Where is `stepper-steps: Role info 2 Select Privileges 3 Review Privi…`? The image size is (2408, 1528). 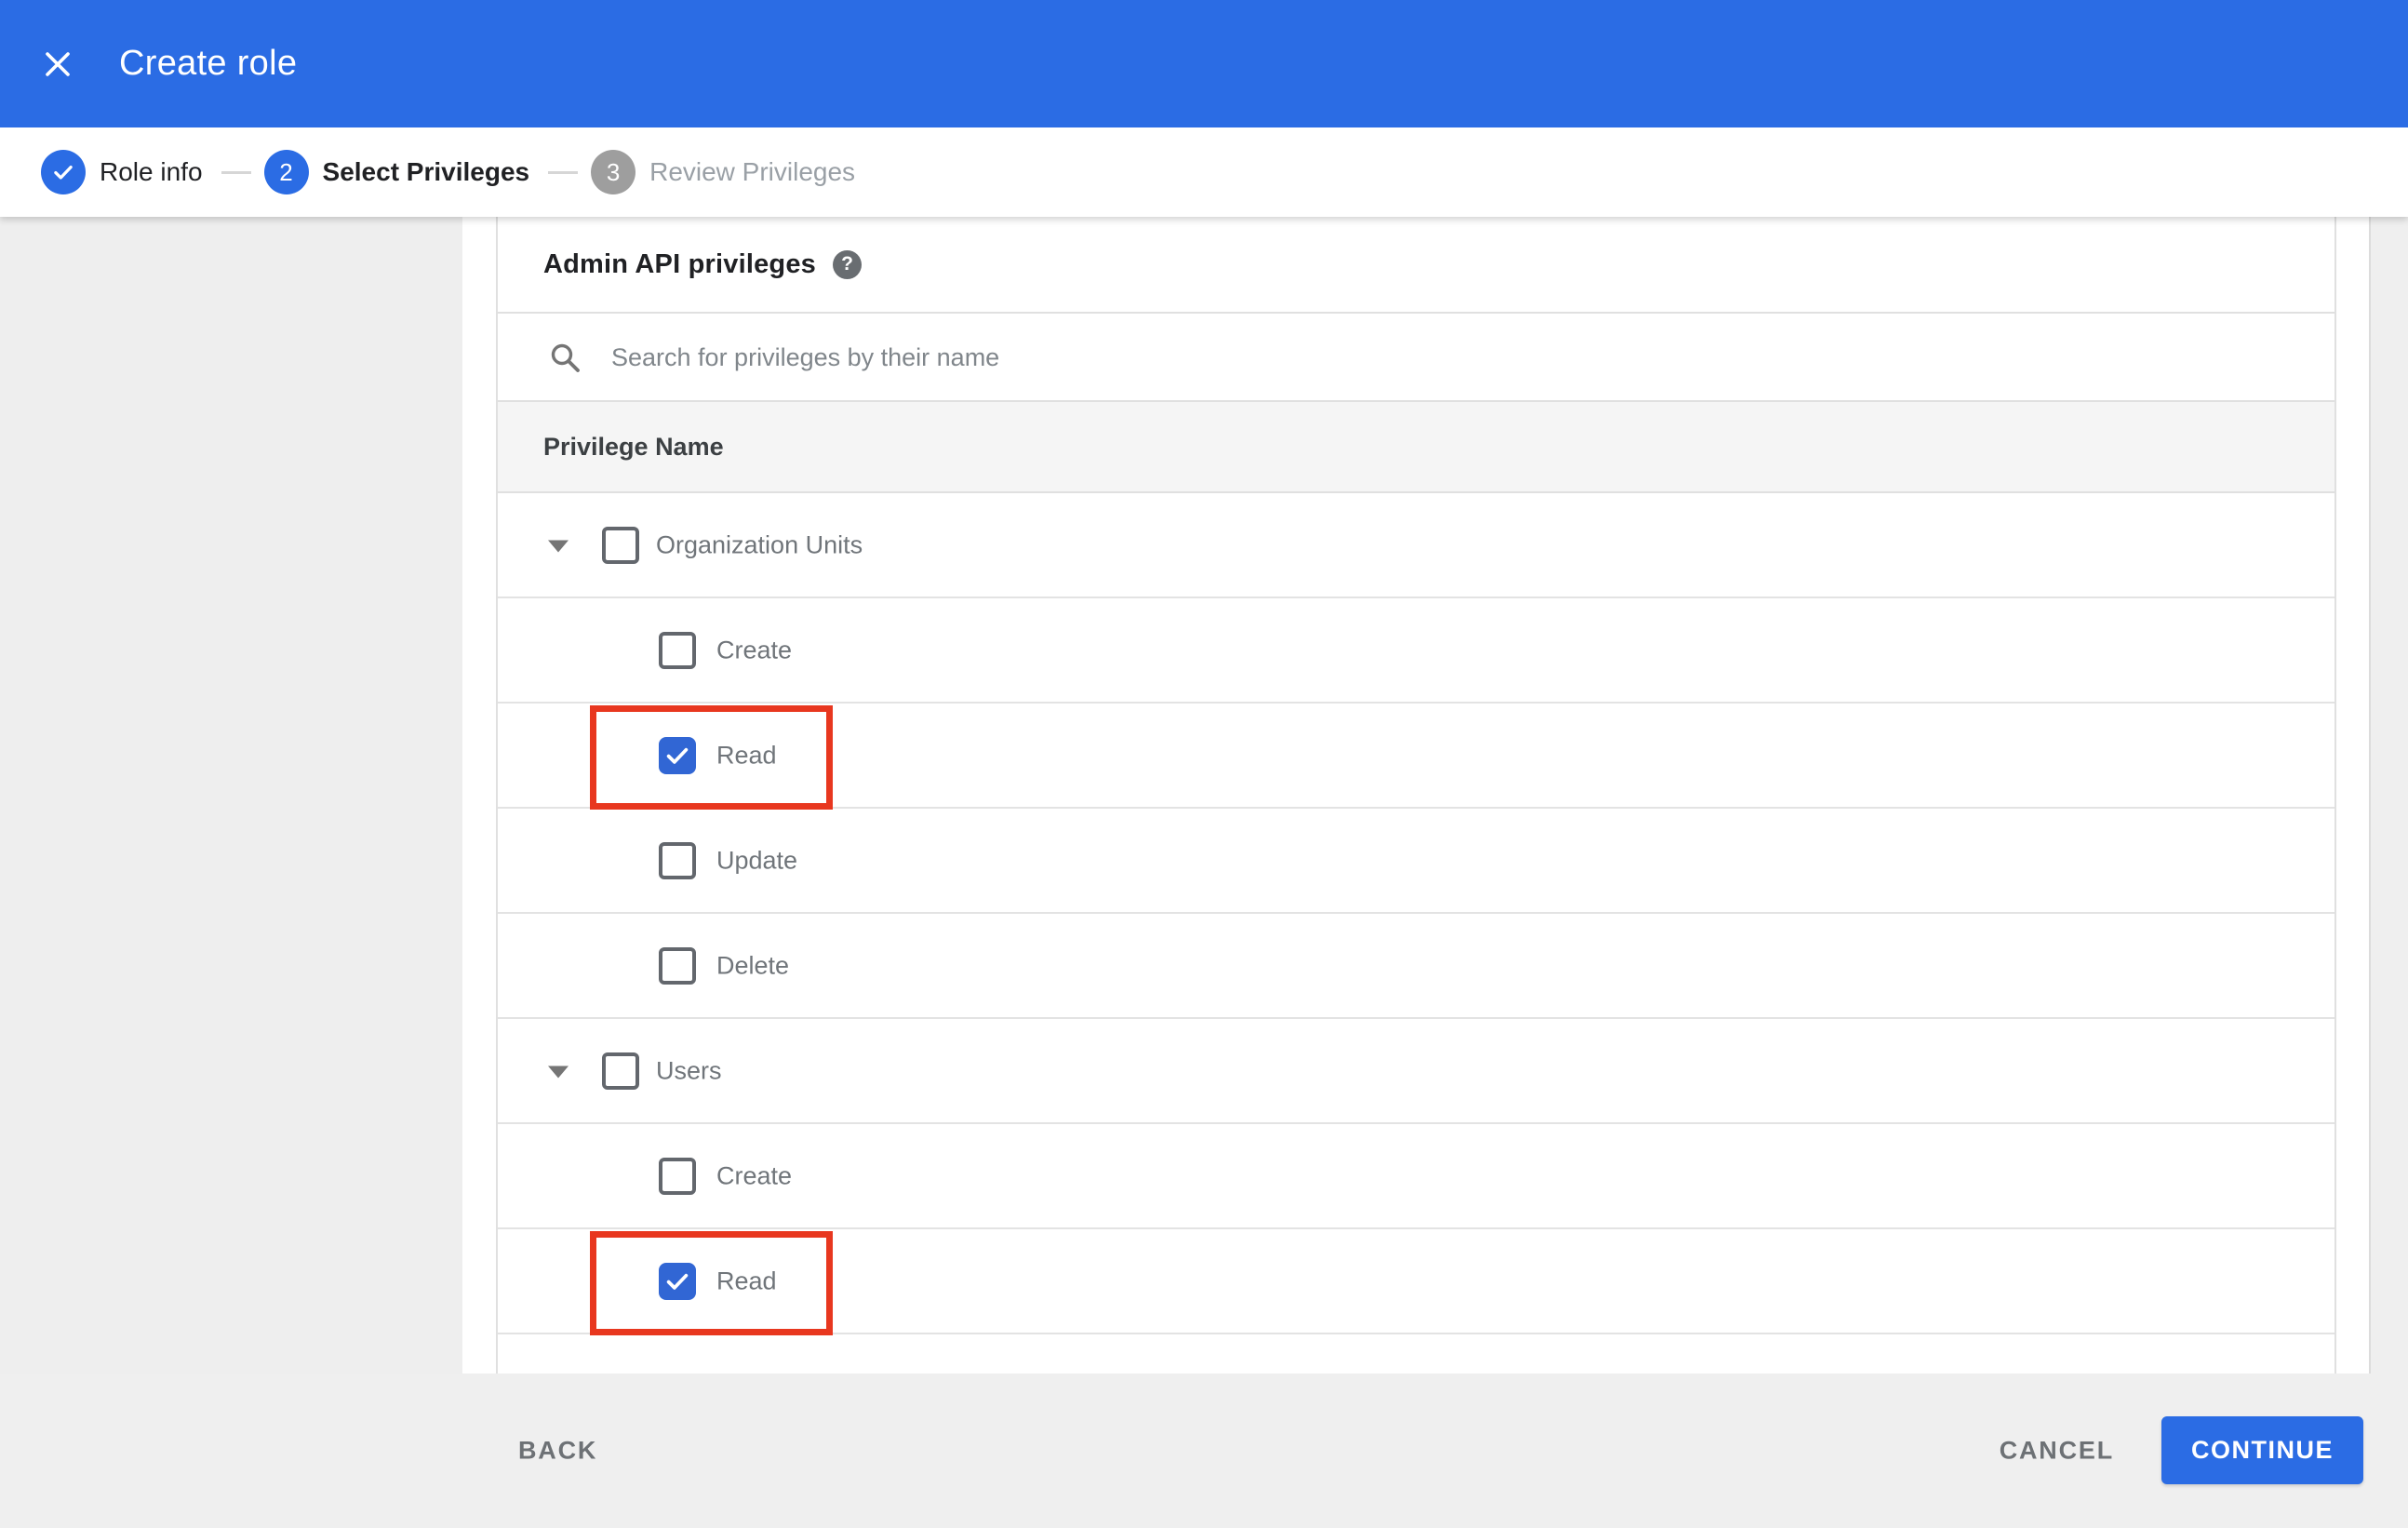
stepper-steps: Role info 2 Select Privileges 3 Review Privi… is located at coordinates (448, 172).